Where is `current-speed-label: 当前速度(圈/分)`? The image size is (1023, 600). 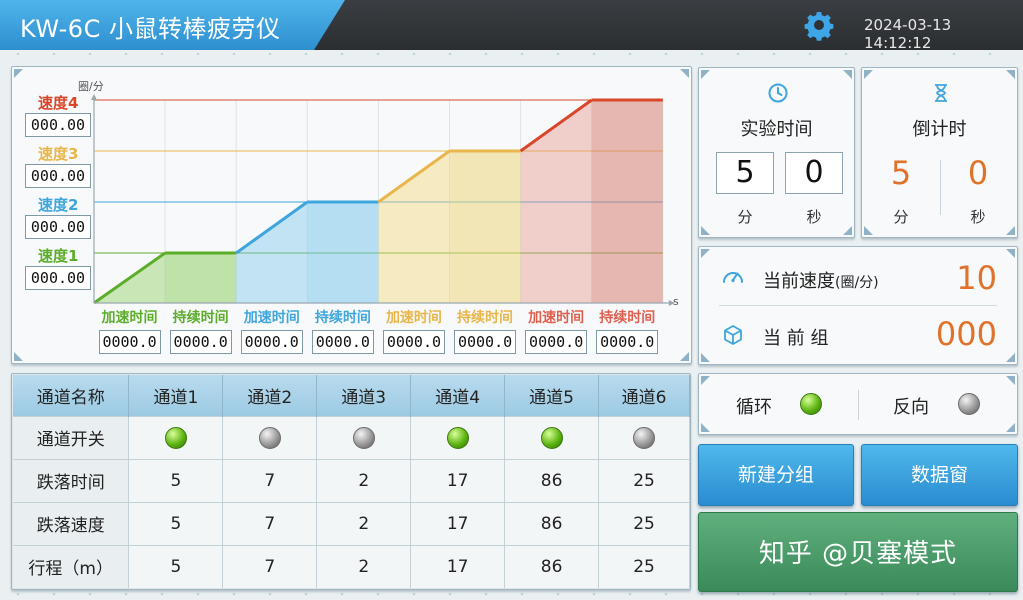 current-speed-label: 当前速度(圈/分) is located at coordinates (821, 281).